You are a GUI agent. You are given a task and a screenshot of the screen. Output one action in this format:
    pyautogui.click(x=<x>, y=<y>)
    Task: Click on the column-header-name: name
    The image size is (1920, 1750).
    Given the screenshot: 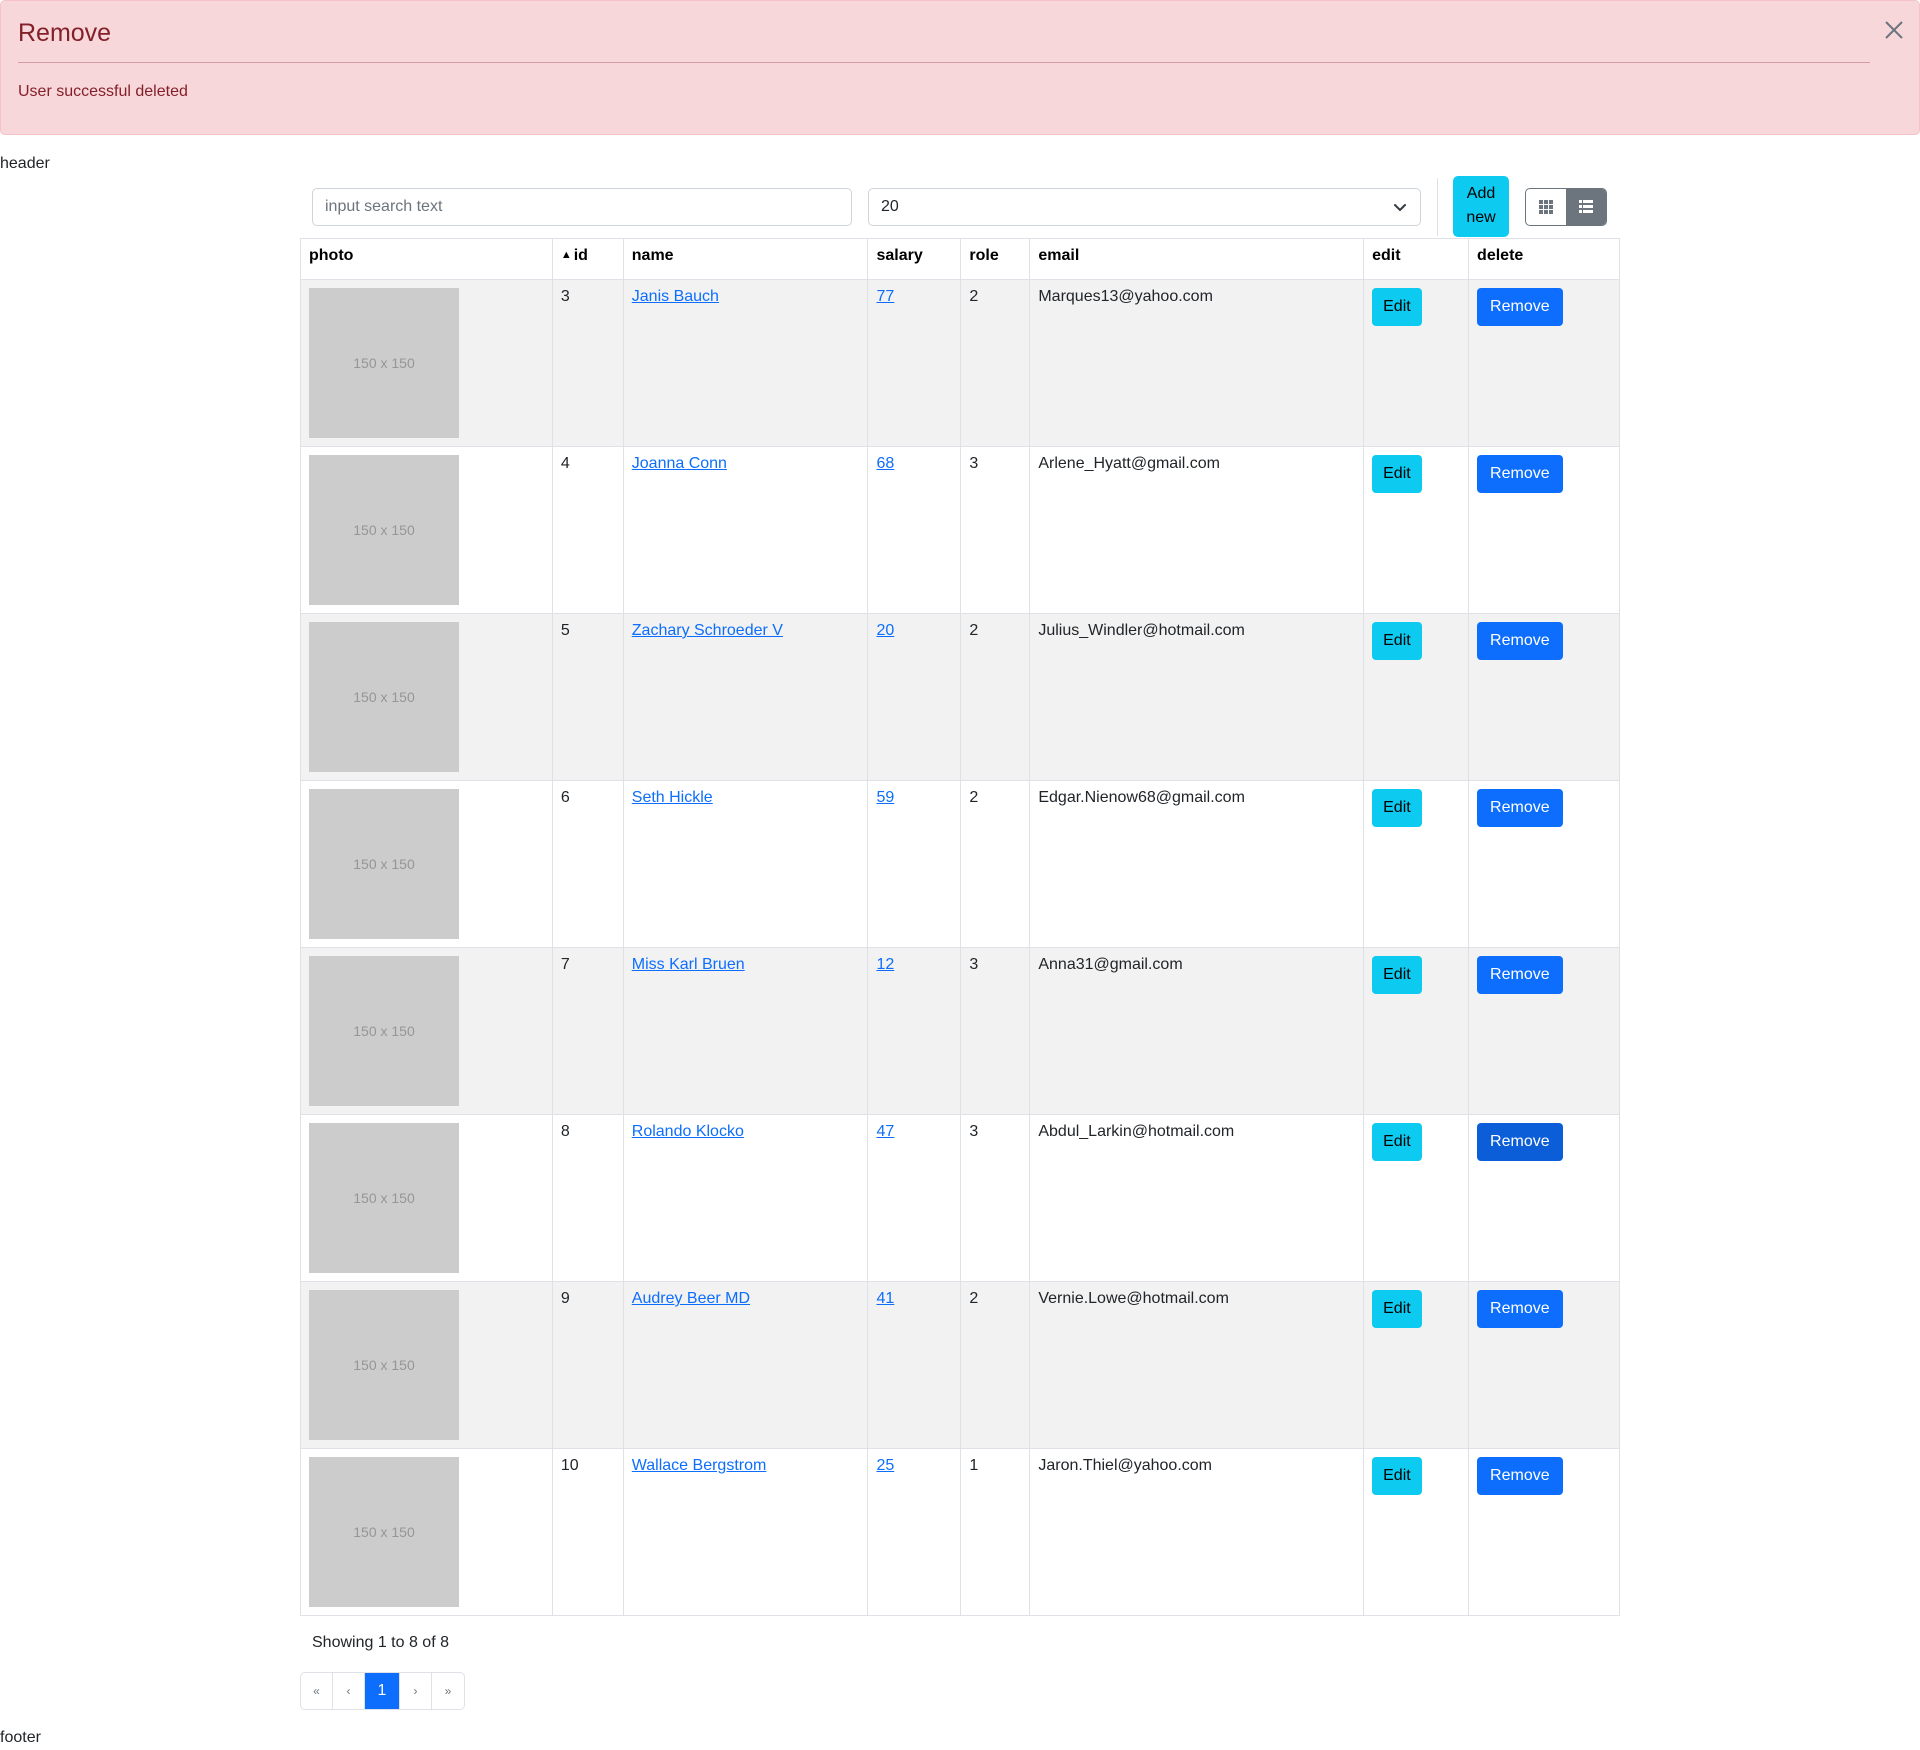 What is the action you would take?
    pyautogui.click(x=745, y=259)
    